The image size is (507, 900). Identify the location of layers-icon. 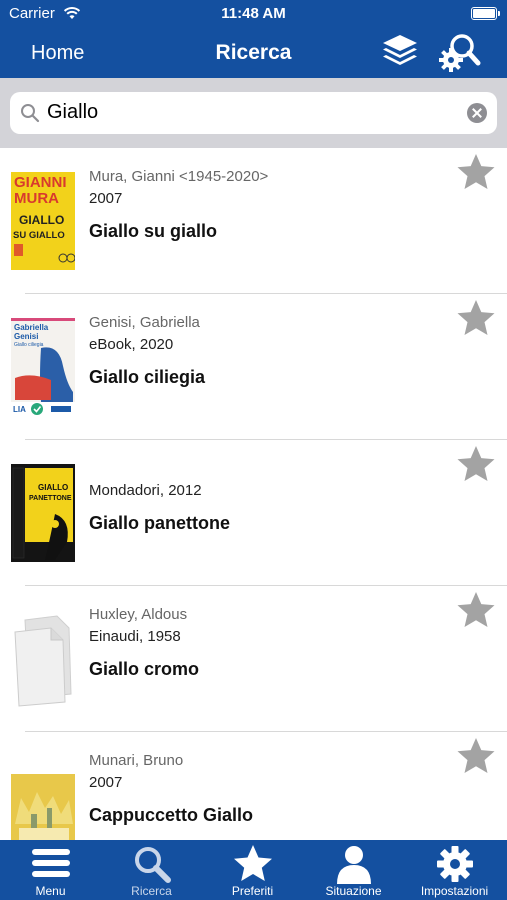
(400, 52).